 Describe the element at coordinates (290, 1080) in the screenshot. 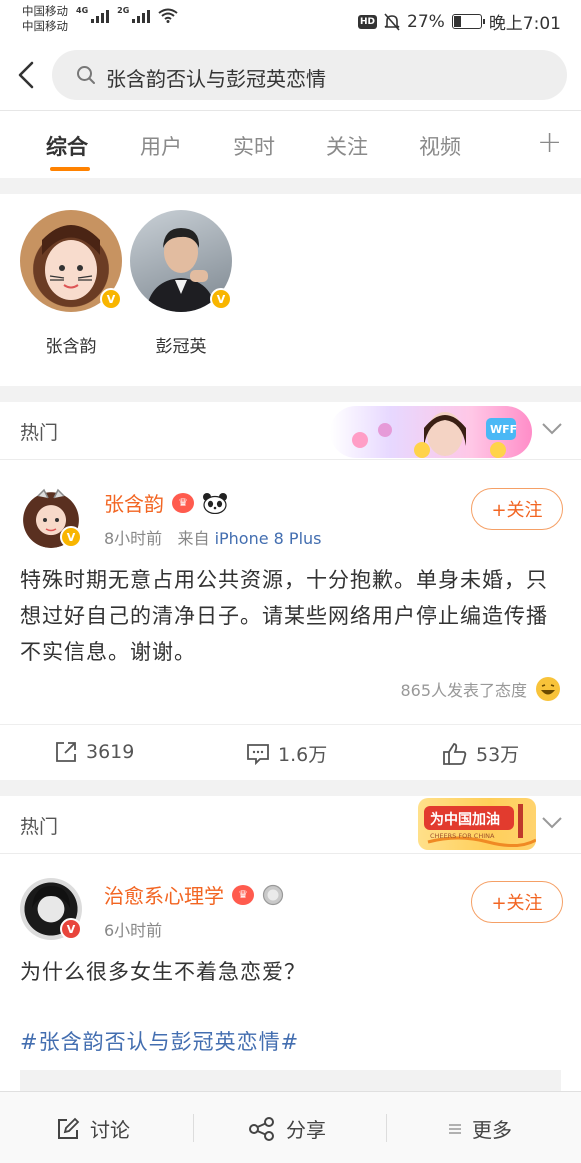

I see `post-preview-box` at that location.